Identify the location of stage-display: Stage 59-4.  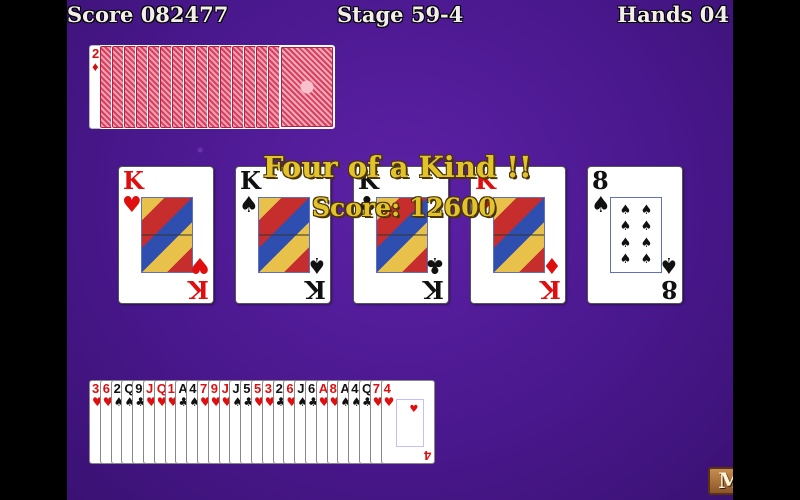
(400, 14).